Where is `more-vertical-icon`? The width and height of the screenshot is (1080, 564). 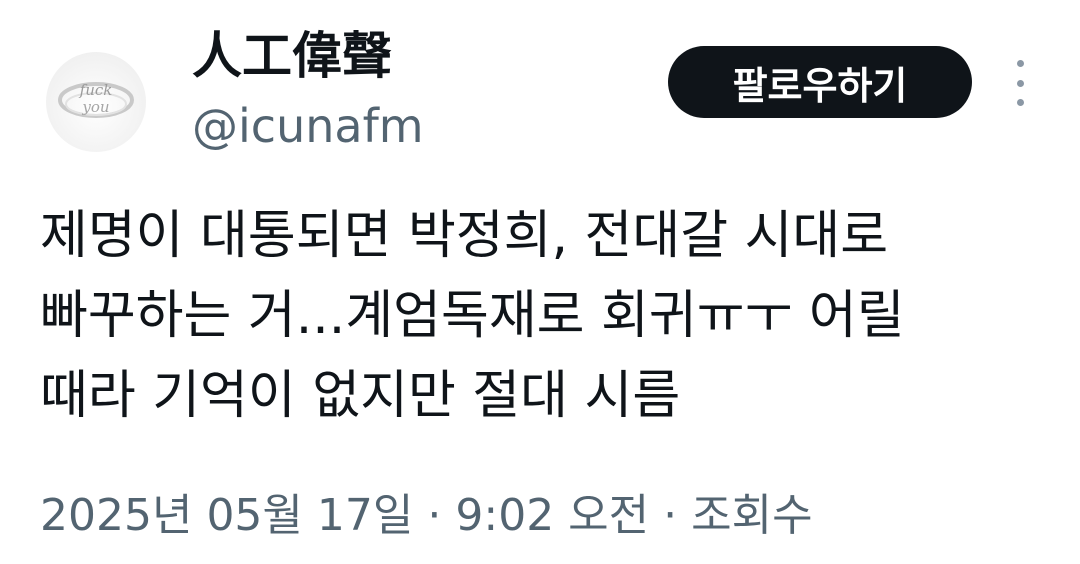 more-vertical-icon is located at coordinates (1020, 63).